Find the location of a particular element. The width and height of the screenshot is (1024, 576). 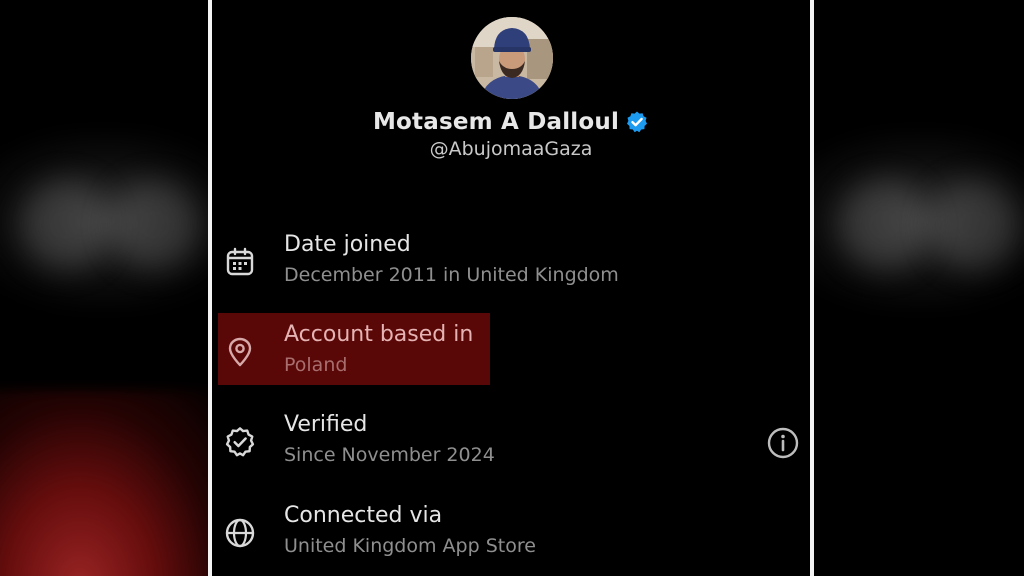

about-row-title: Verified is located at coordinates (326, 424).